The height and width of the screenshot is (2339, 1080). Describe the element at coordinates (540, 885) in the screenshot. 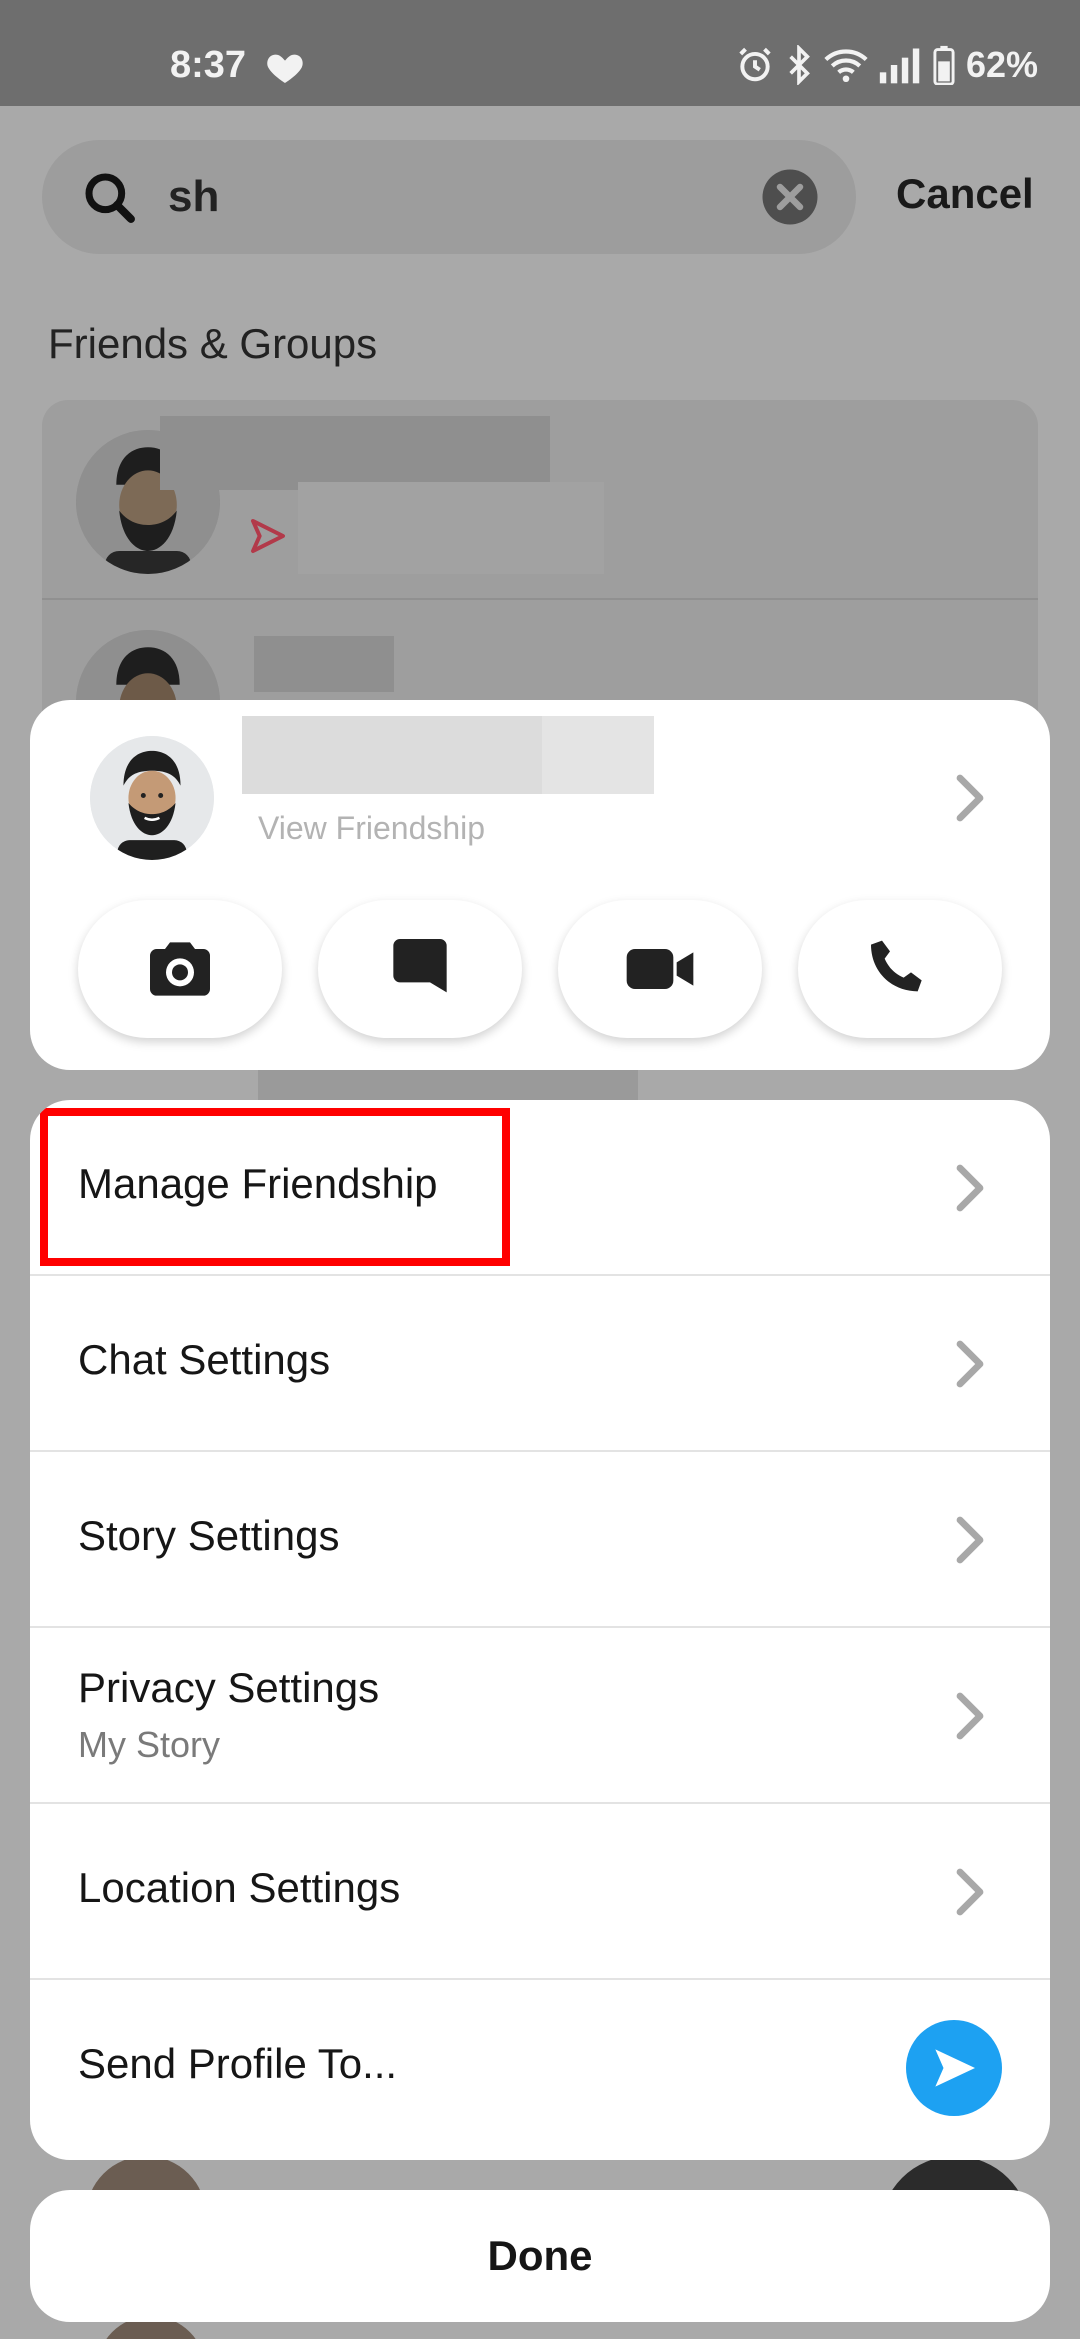

I see `friend-header-card: View Friendship` at that location.